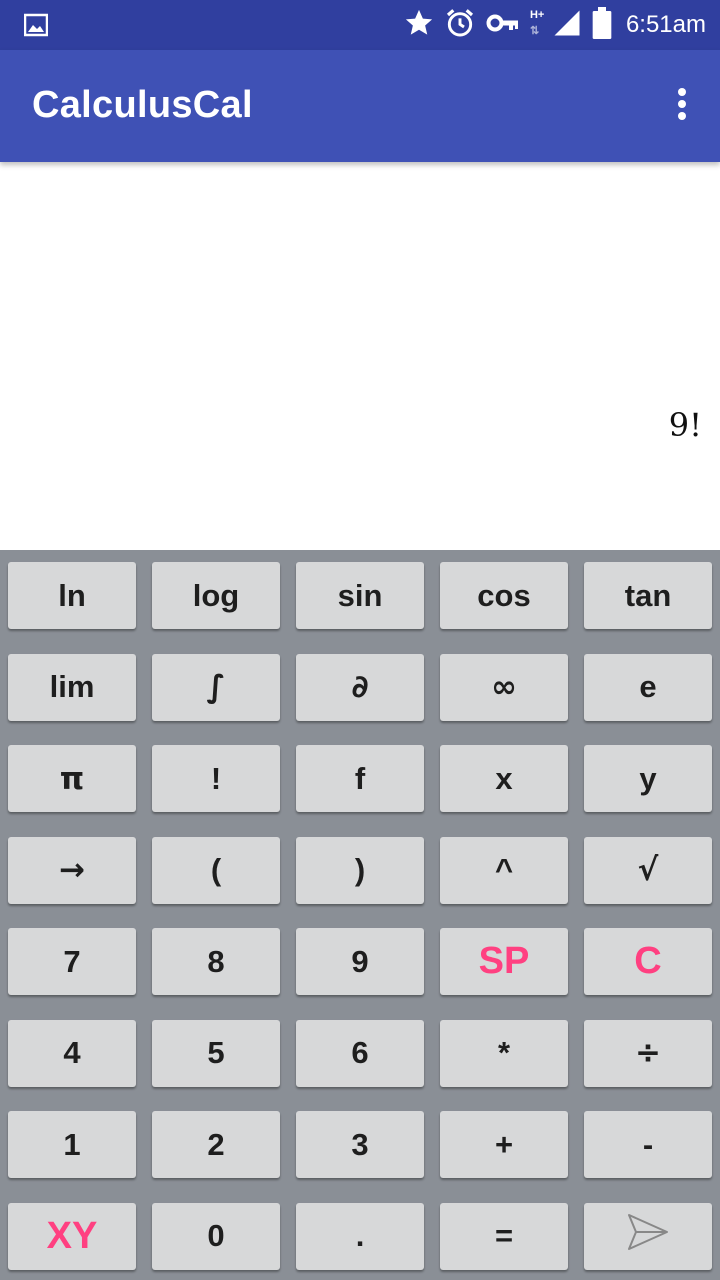  I want to click on key-8: 8, so click(216, 961).